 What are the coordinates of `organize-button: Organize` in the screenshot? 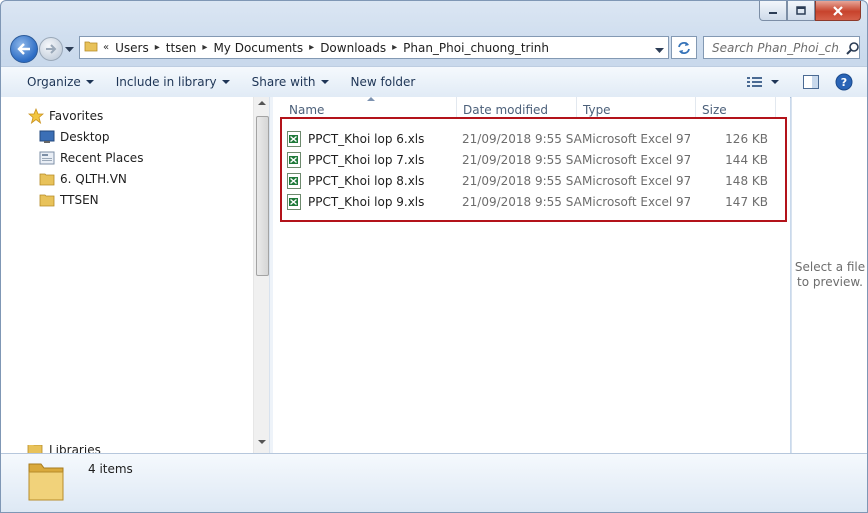 It's located at (60, 82).